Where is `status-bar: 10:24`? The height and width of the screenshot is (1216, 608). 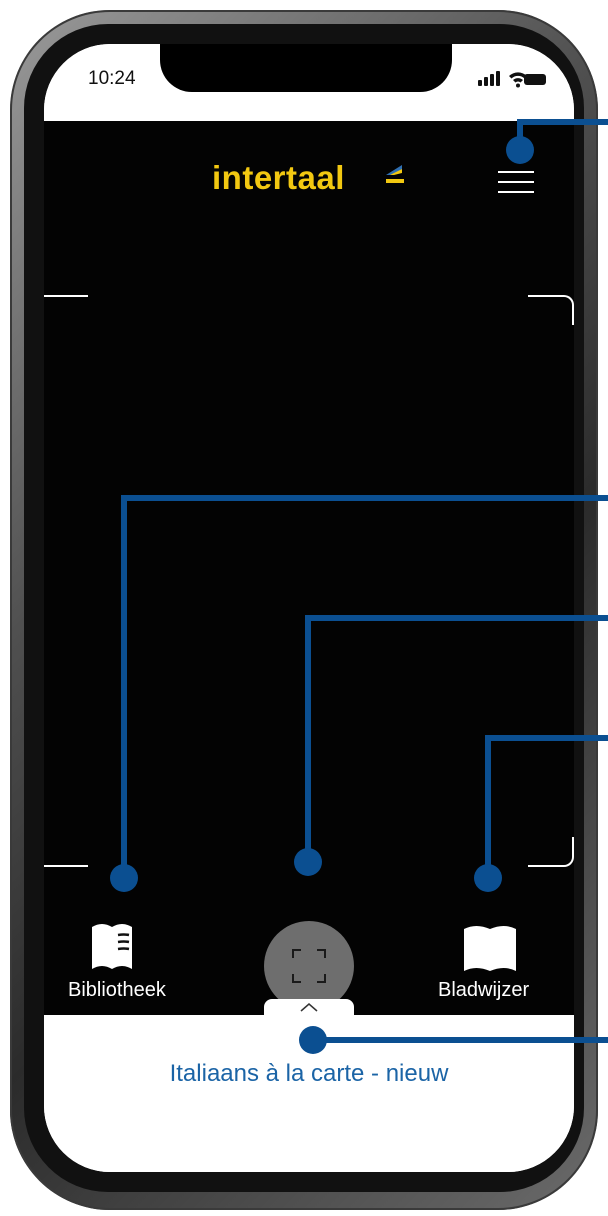
status-bar: 10:24 is located at coordinates (309, 82).